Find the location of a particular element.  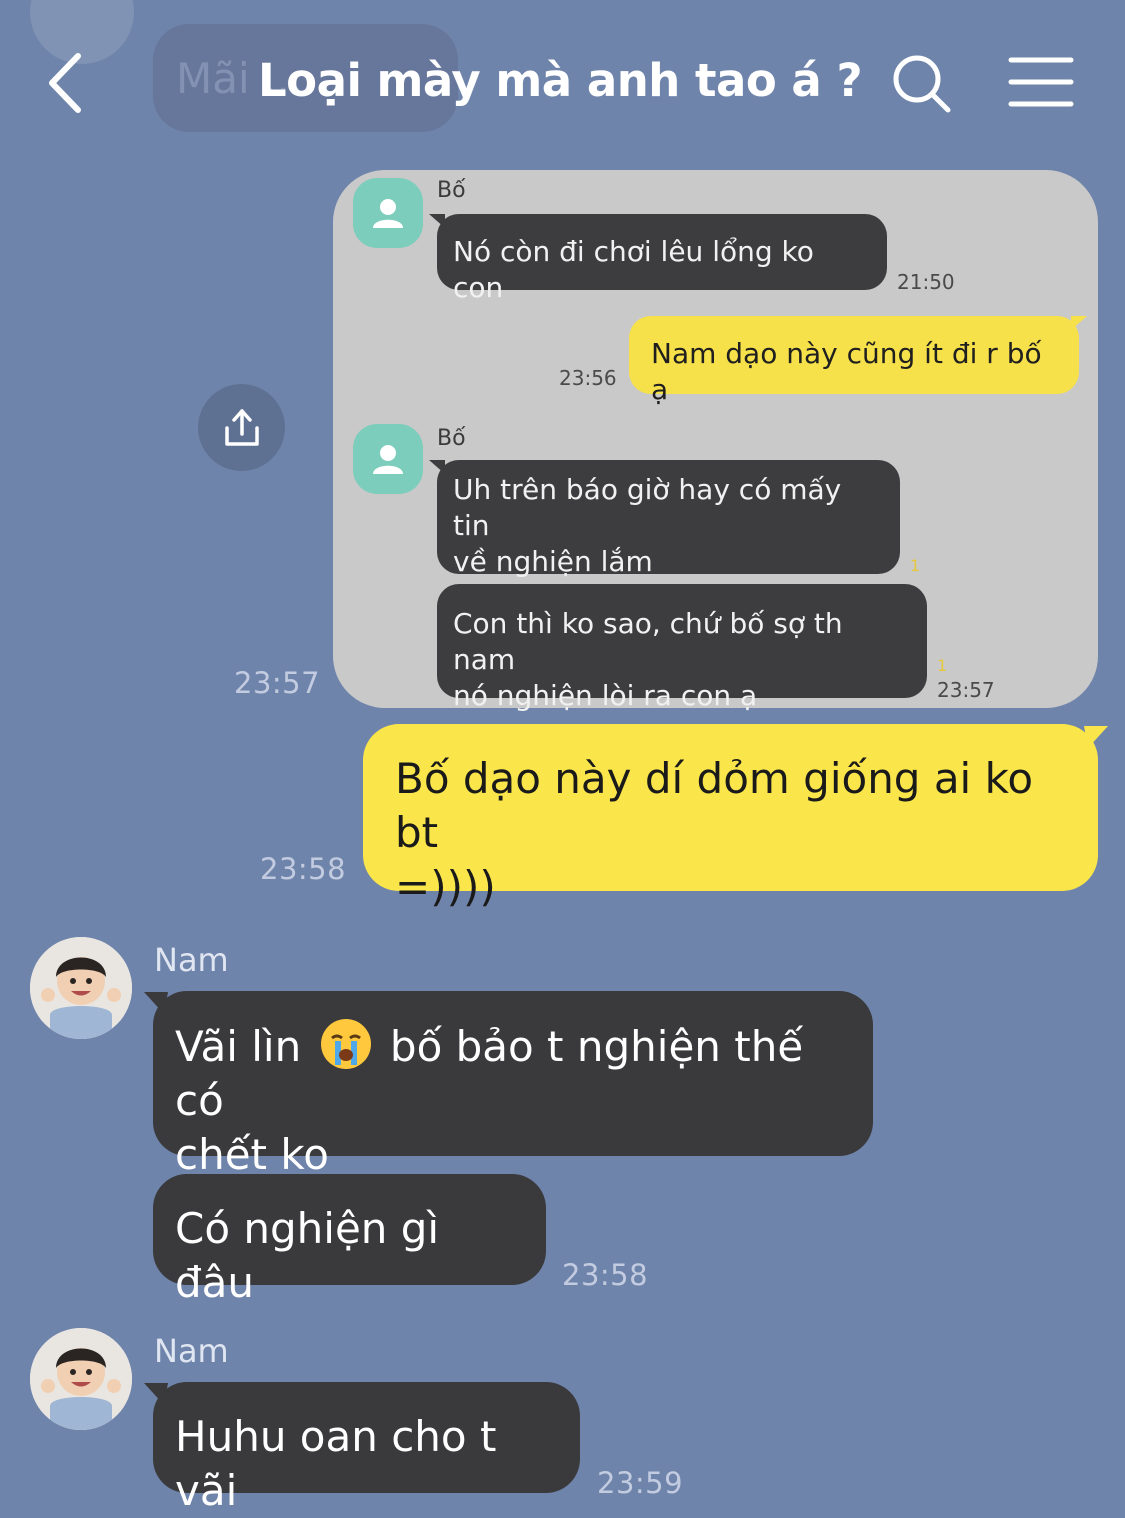

message-bubble: Huhu oan cho t vãi is located at coordinates (366, 1448).